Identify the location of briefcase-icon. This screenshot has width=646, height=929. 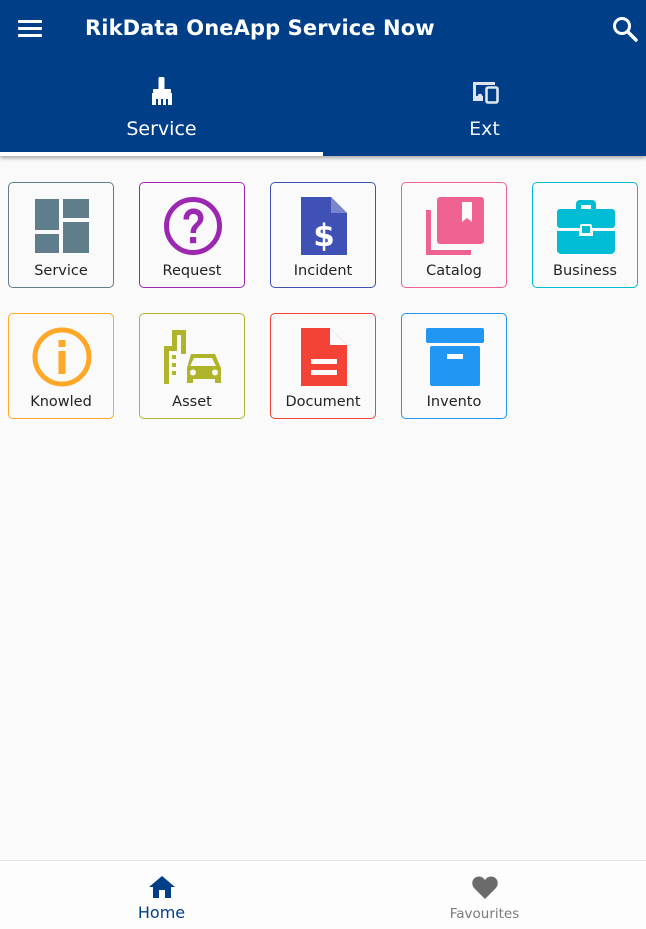
(586, 227).